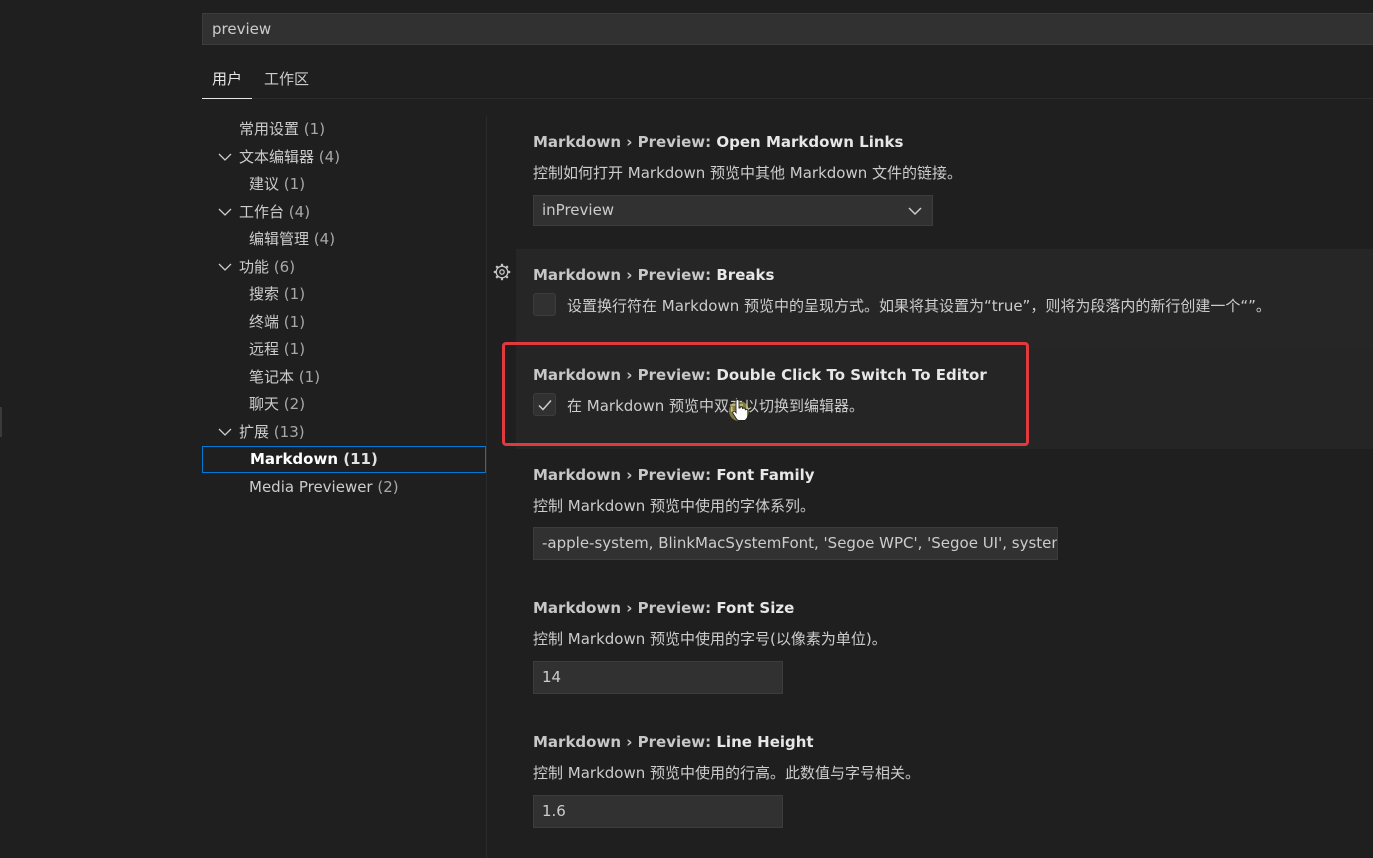  Describe the element at coordinates (765, 475) in the screenshot. I see `setting-key: Font Family` at that location.